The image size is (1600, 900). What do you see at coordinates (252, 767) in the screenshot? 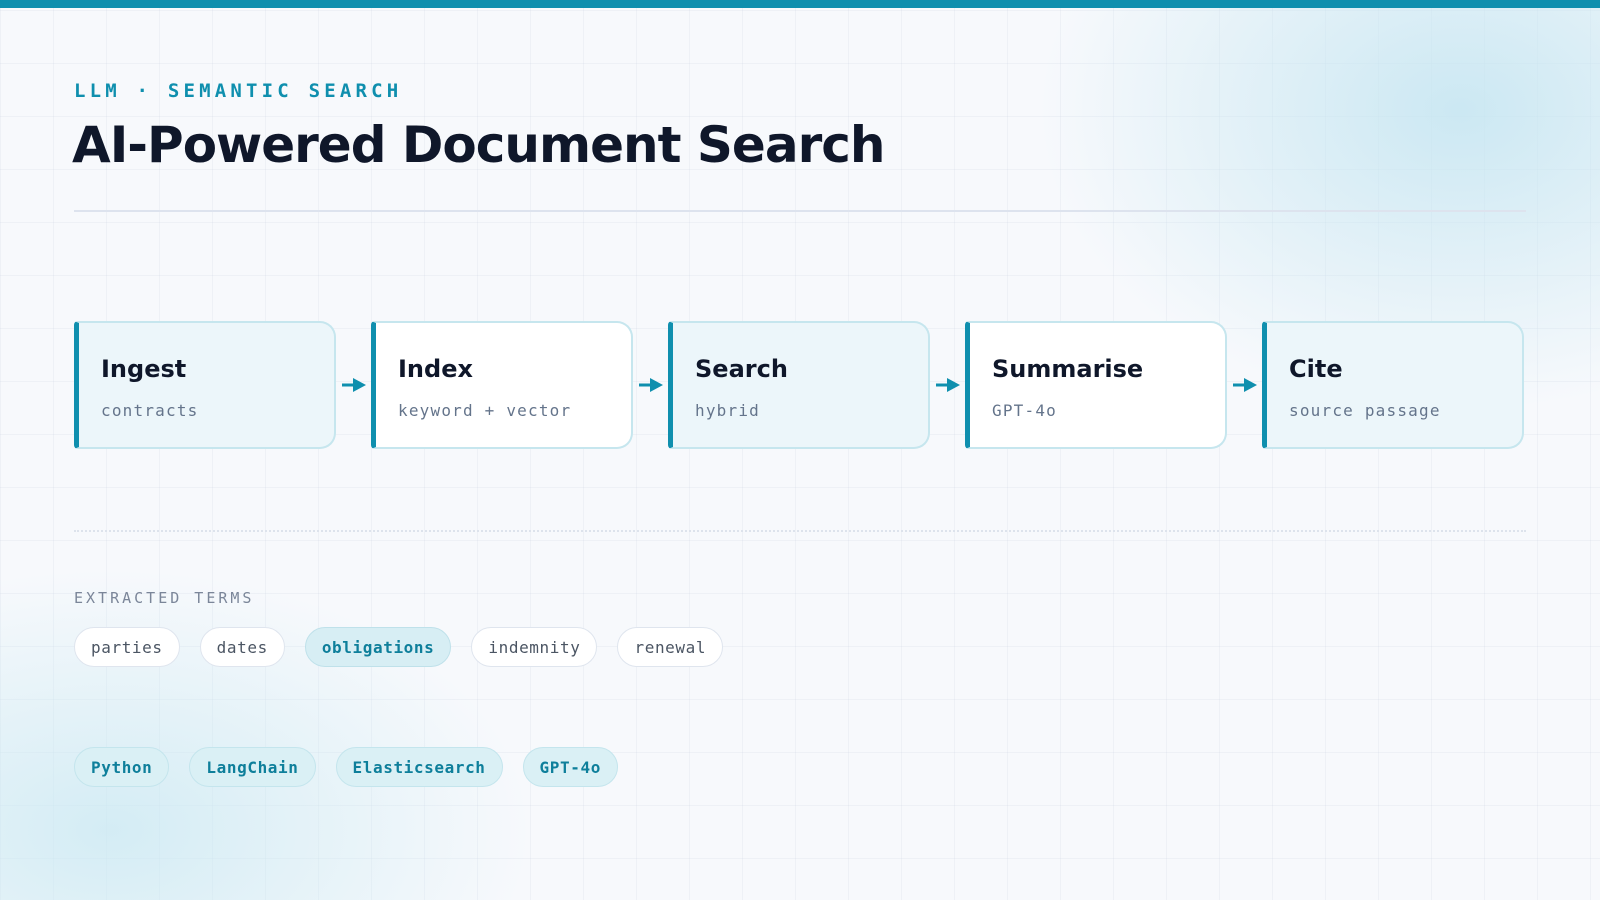
I see `tech-chip-langchain: LangChain` at bounding box center [252, 767].